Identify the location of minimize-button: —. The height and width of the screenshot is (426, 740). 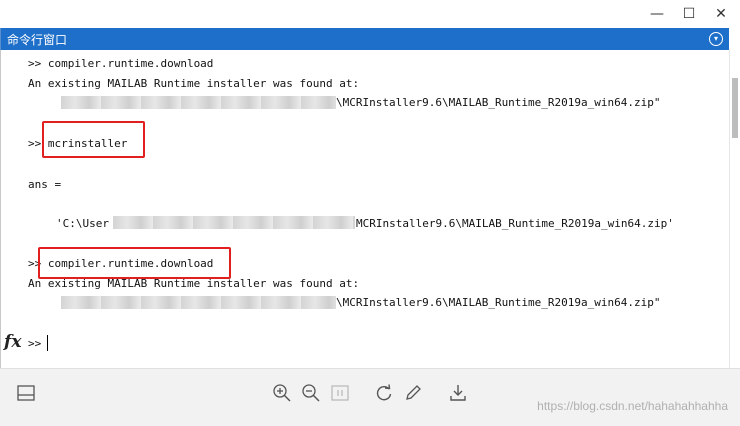
(657, 14).